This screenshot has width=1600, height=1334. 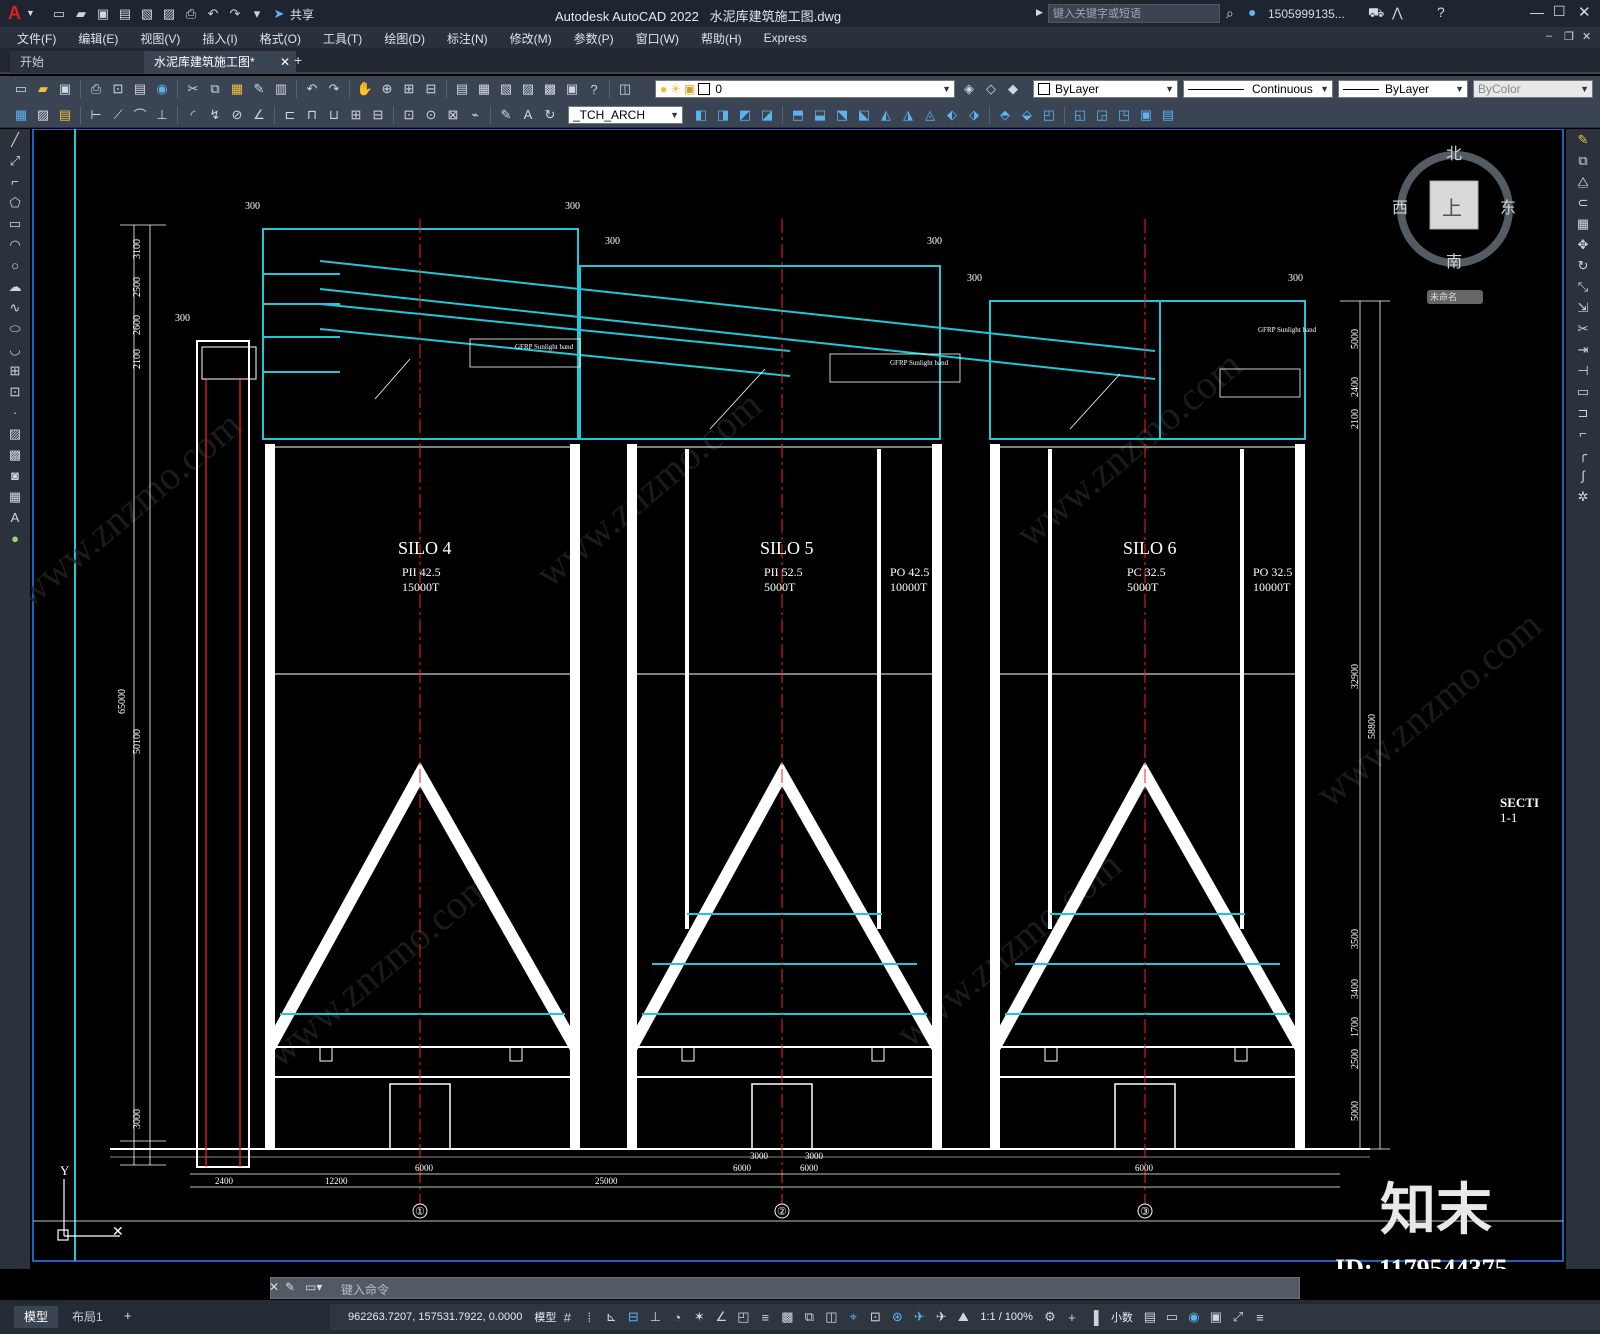 What do you see at coordinates (1559, 11) in the screenshot?
I see `maximize-icon: ☐` at bounding box center [1559, 11].